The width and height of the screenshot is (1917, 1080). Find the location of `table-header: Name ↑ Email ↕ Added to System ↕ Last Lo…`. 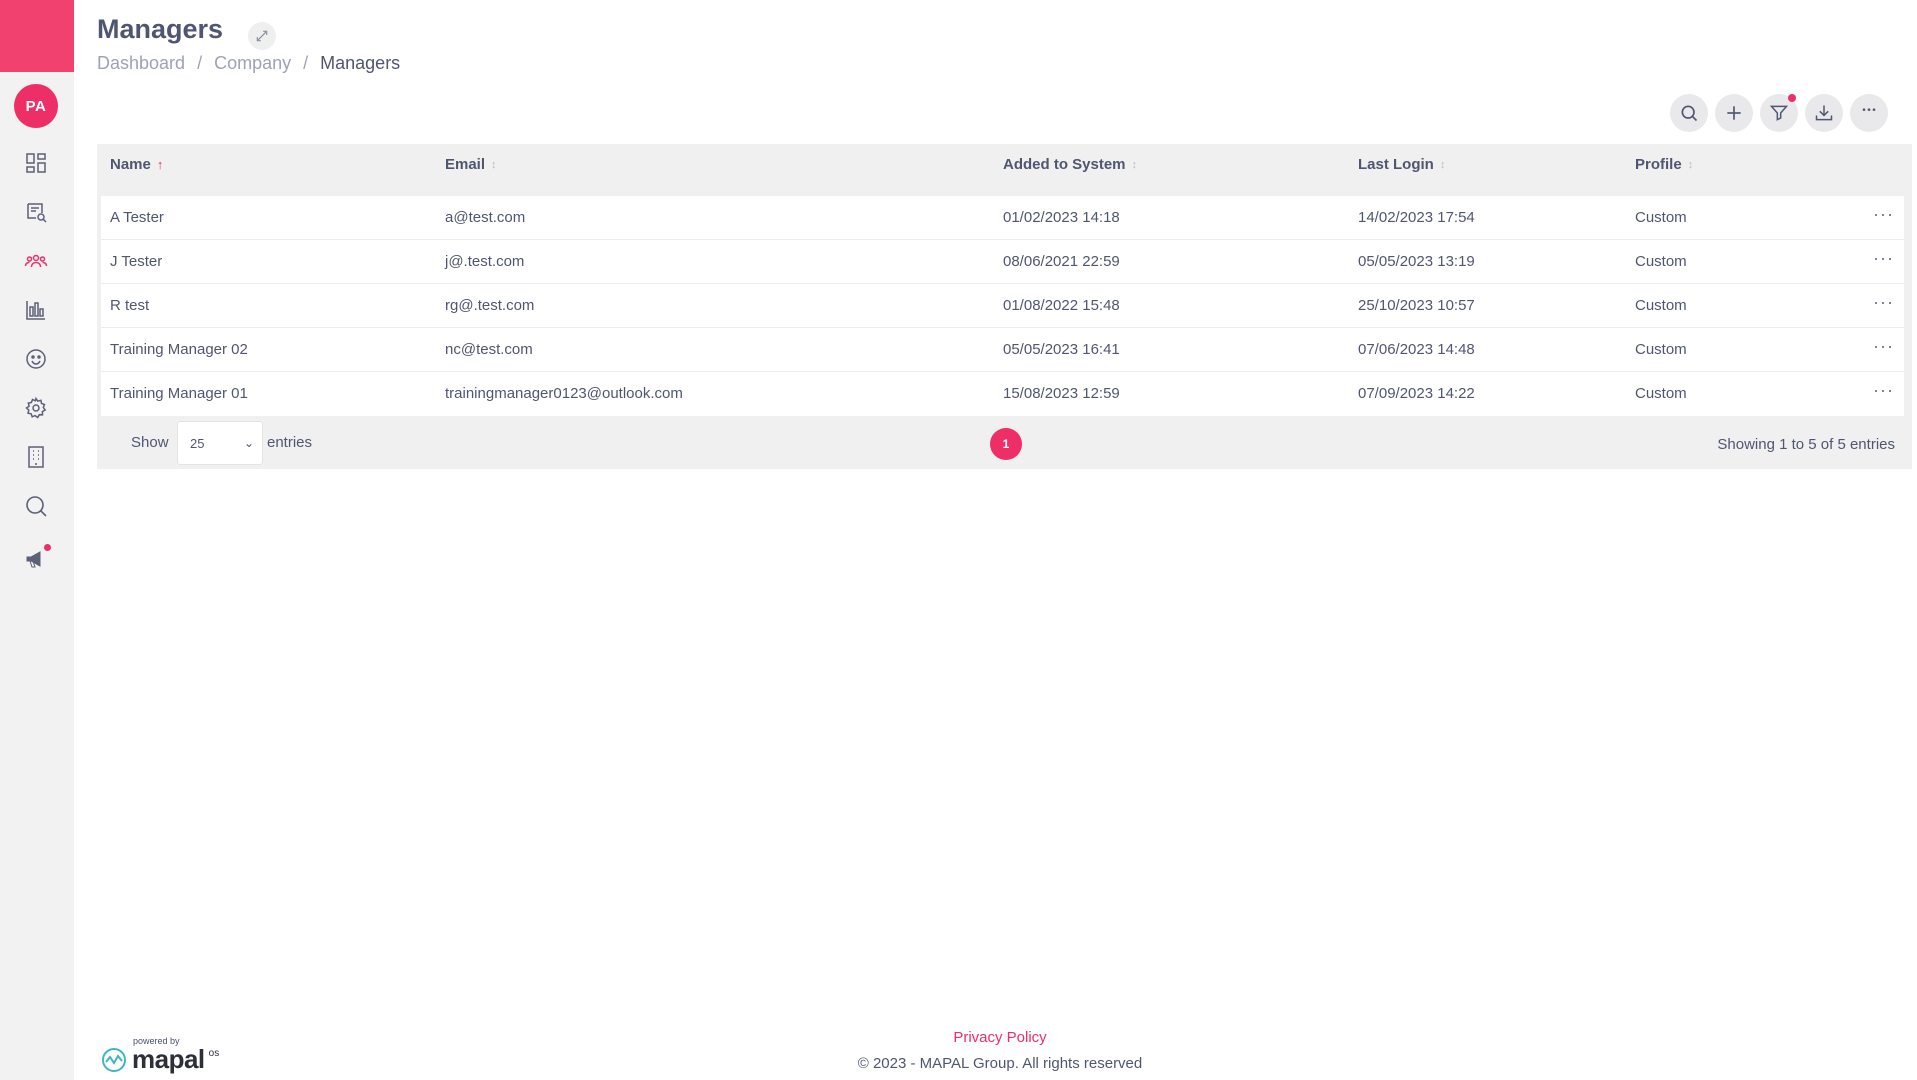

table-header: Name ↑ Email ↕ Added to System ↕ Last Lo… is located at coordinates (1004, 164).